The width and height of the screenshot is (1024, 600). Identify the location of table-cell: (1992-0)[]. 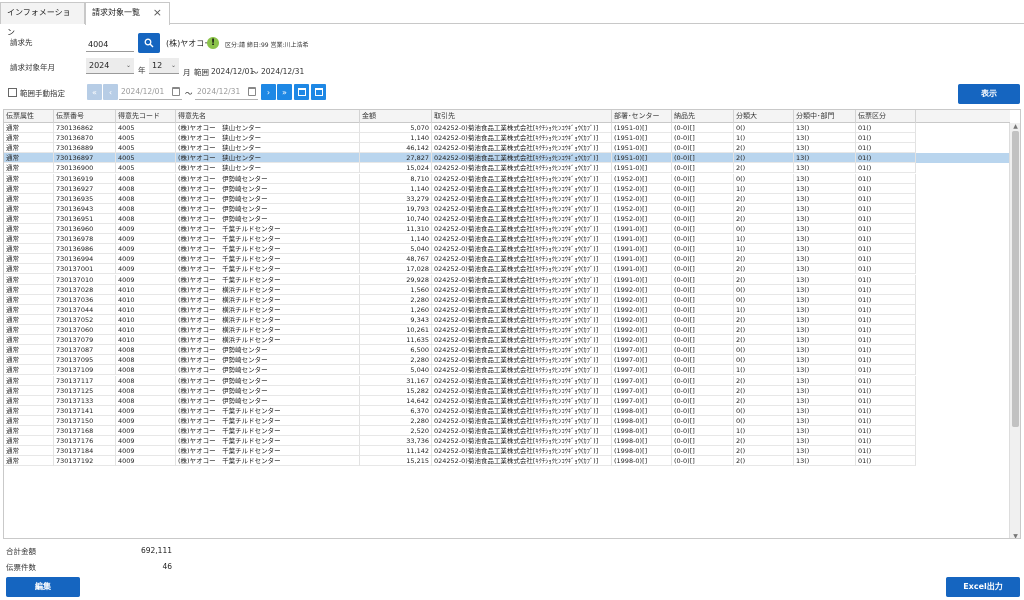
(642, 289).